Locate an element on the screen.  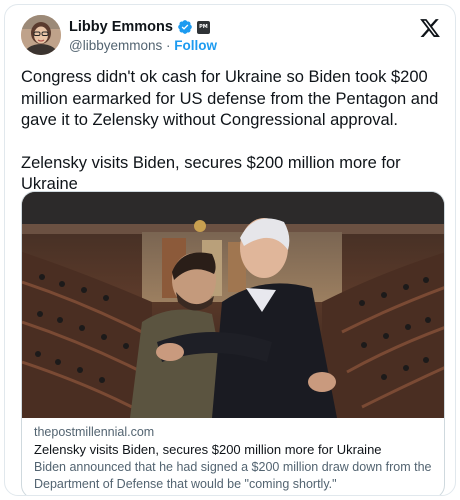
author-display-name: Libby Emmons is located at coordinates (121, 27).